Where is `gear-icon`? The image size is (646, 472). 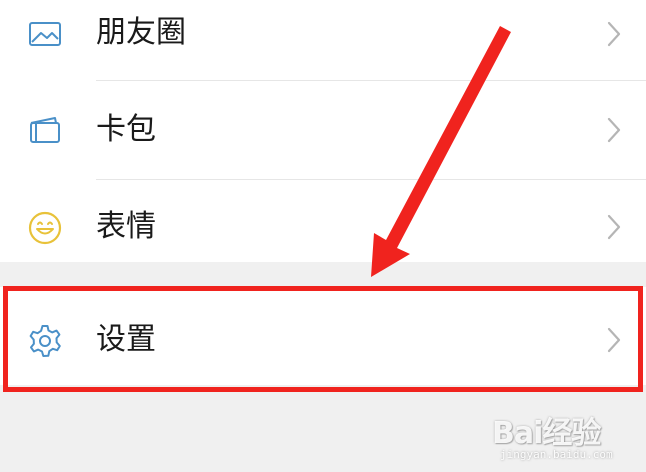 gear-icon is located at coordinates (45, 341).